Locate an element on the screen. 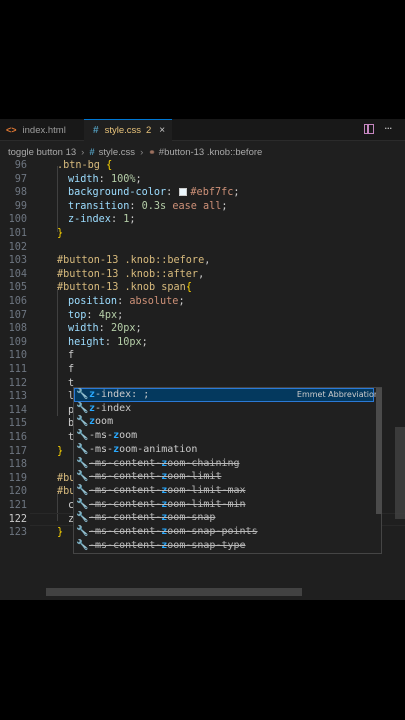  suggestion-label: -ms-content-zoom-chaining is located at coordinates (164, 463).